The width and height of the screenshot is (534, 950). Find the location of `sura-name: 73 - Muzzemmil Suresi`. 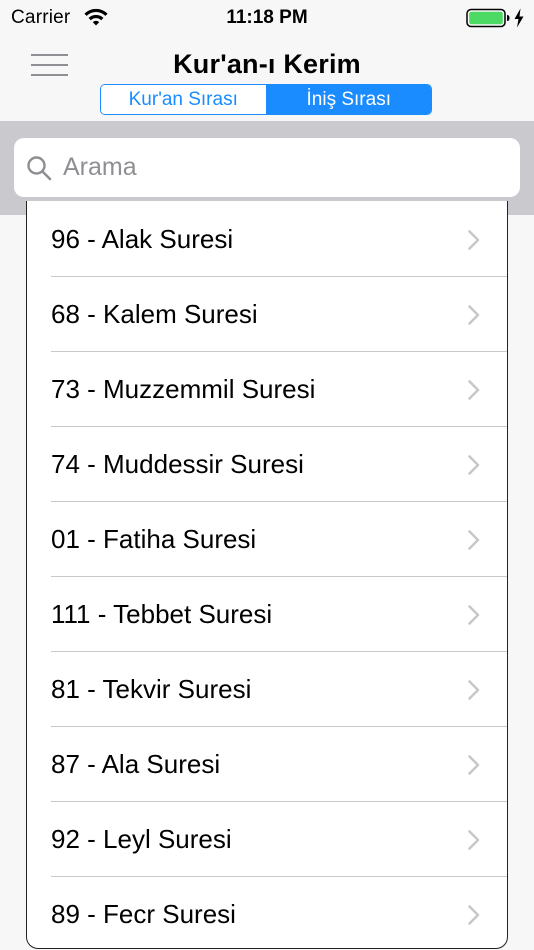

sura-name: 73 - Muzzemmil Suresi is located at coordinates (183, 389).